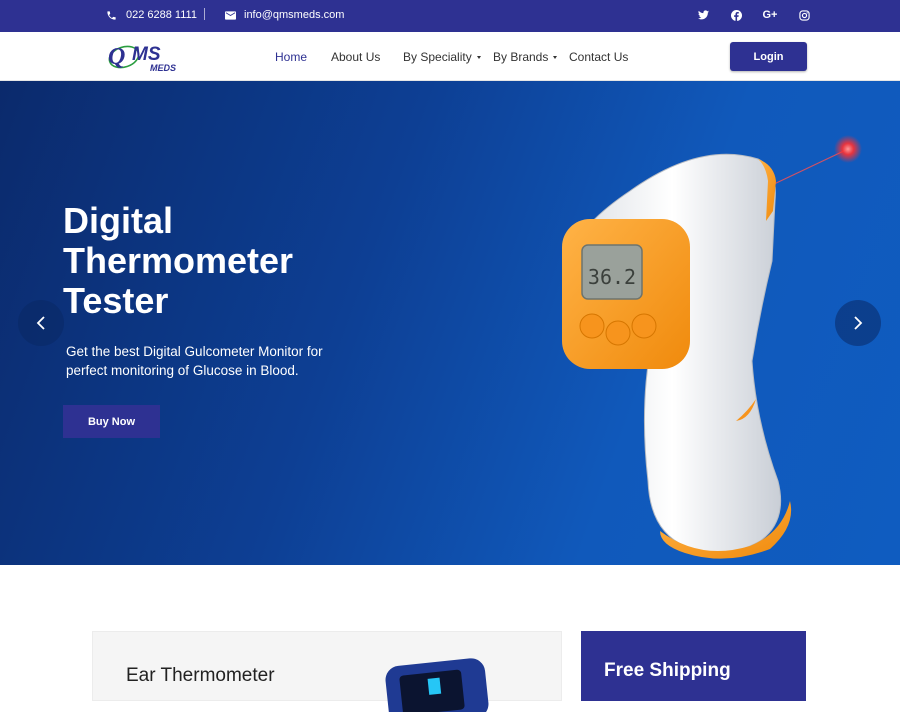 This screenshot has width=900, height=712. Describe the element at coordinates (804, 15) in the screenshot. I see `instagram-icon` at that location.